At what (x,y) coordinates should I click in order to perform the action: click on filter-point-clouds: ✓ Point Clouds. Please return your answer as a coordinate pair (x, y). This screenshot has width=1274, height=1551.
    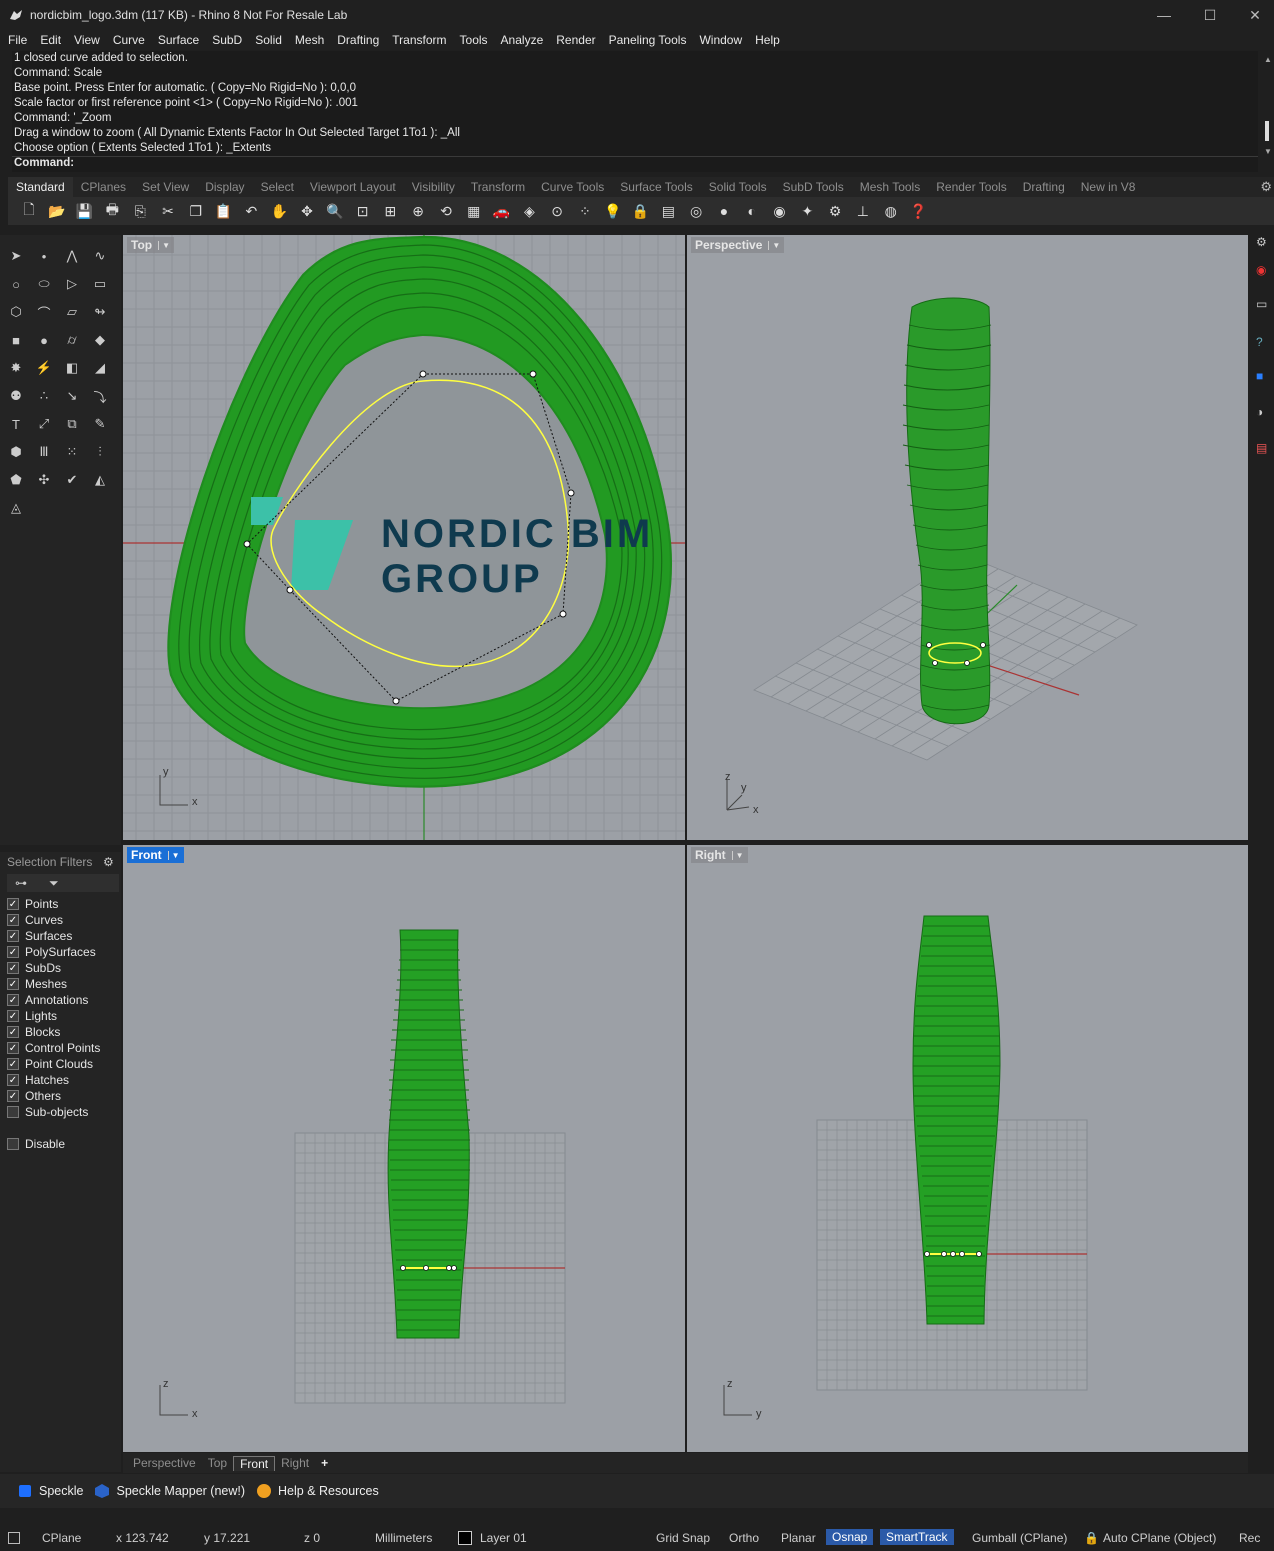
    Looking at the image, I should click on (50, 1064).